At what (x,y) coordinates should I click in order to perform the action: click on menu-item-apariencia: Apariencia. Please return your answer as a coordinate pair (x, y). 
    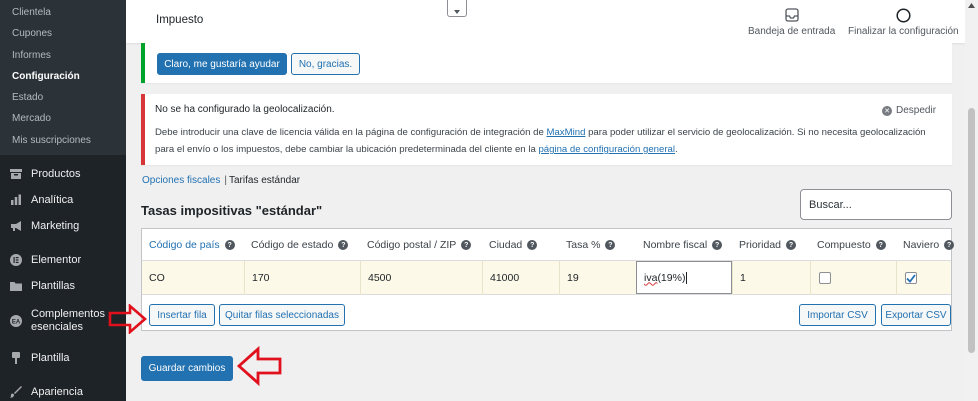
    Looking at the image, I should click on (63, 390).